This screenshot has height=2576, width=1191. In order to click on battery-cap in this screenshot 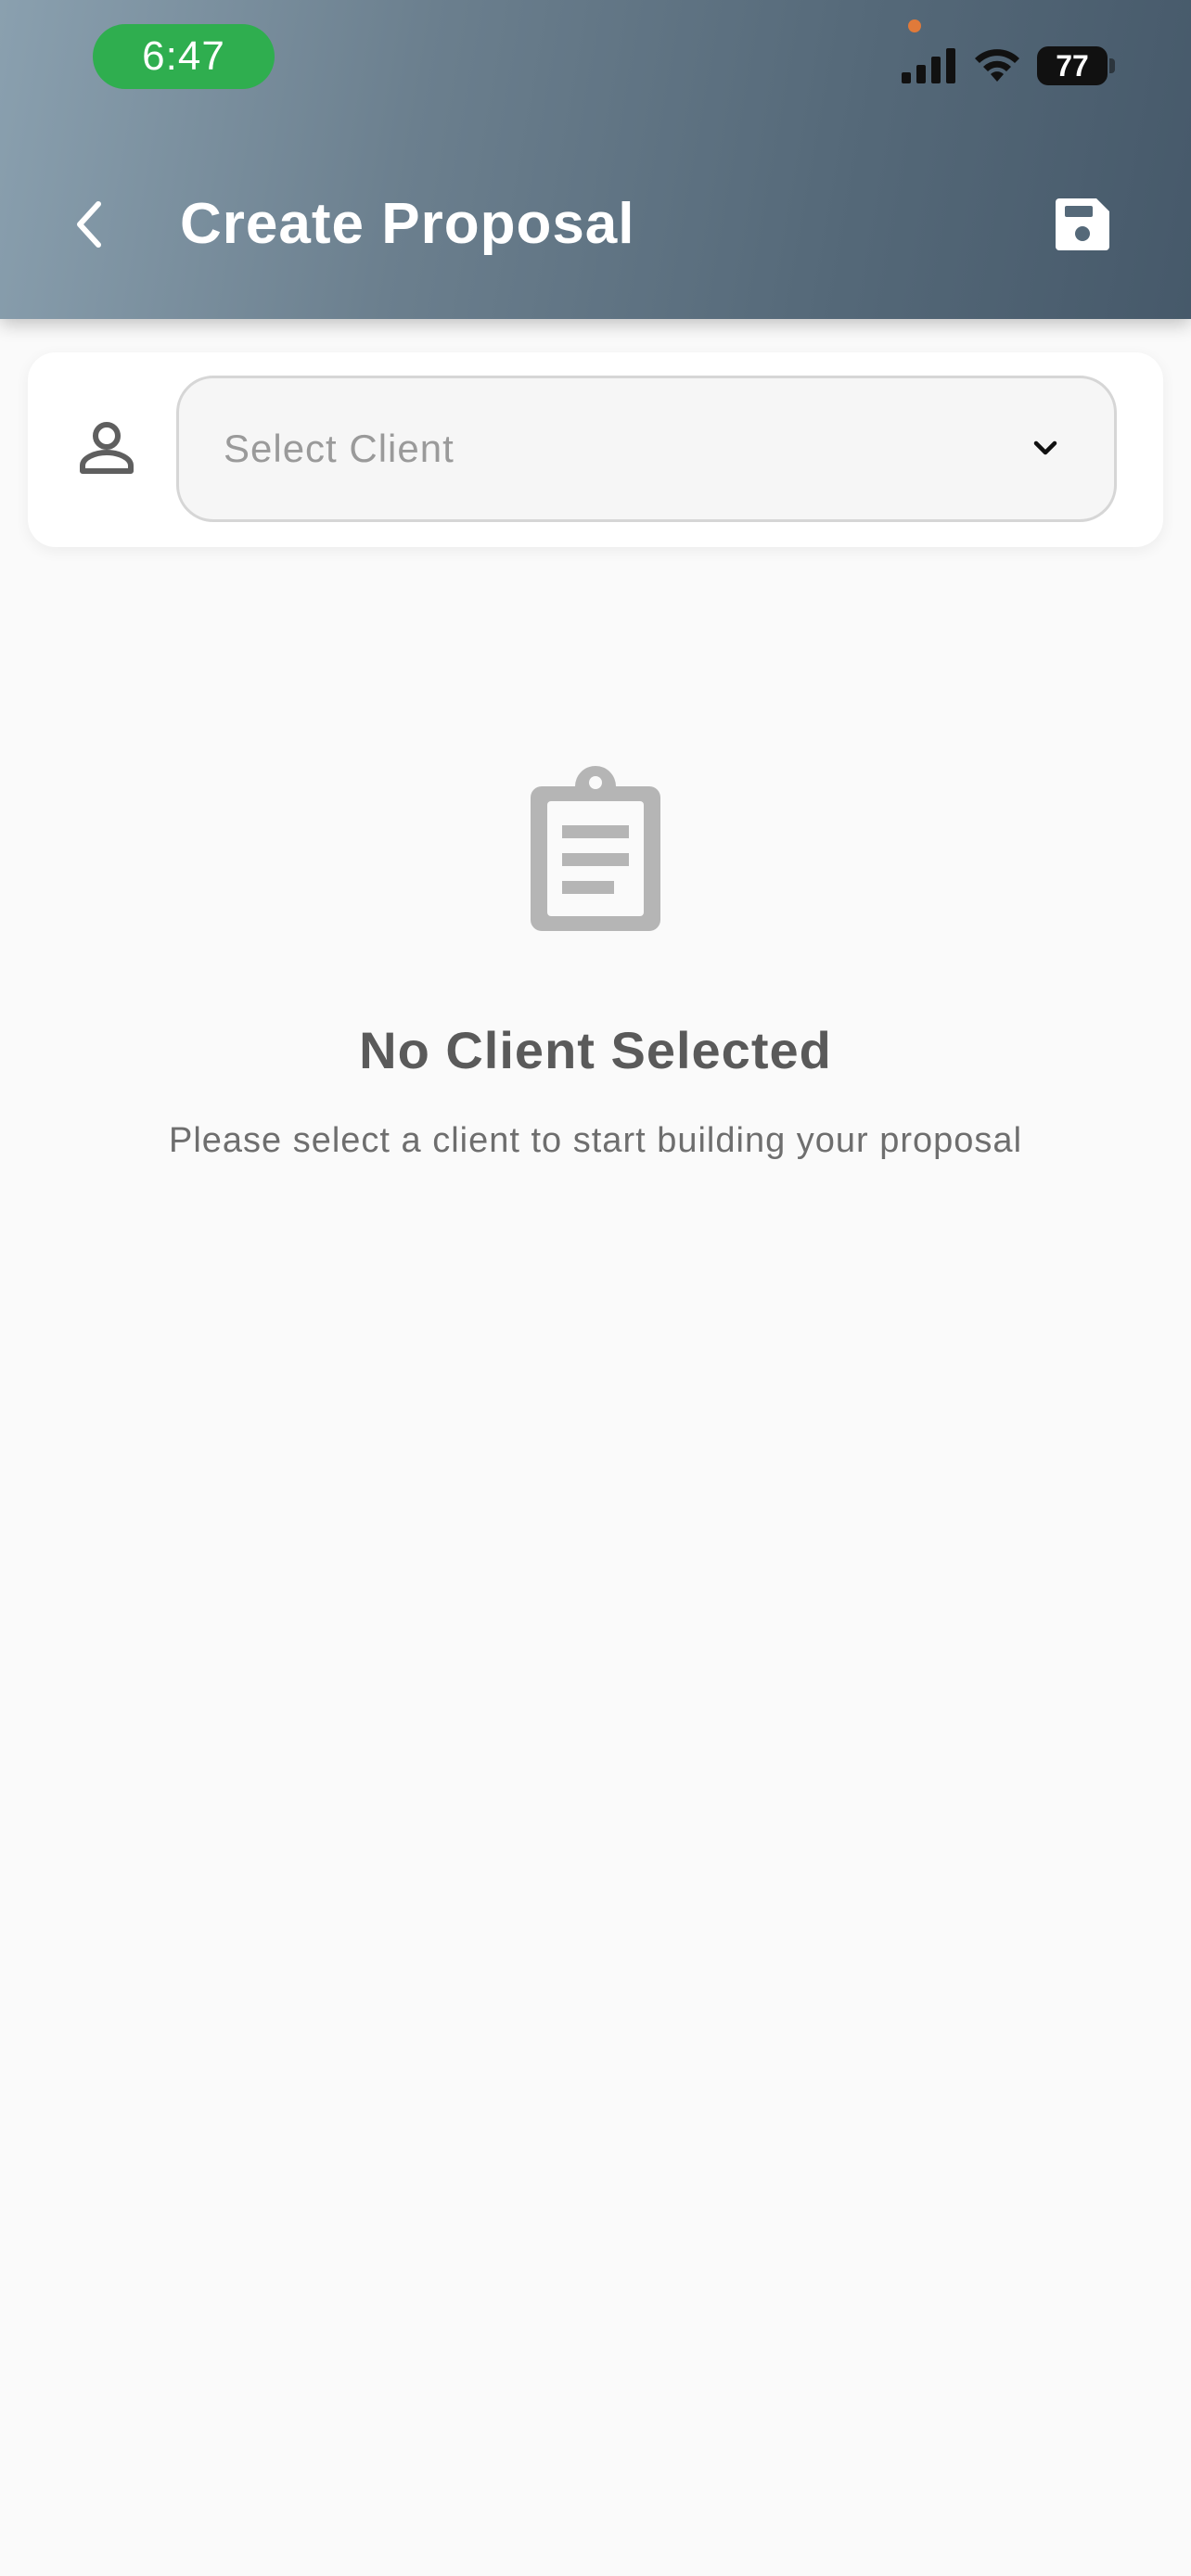, I will do `click(1112, 66)`.